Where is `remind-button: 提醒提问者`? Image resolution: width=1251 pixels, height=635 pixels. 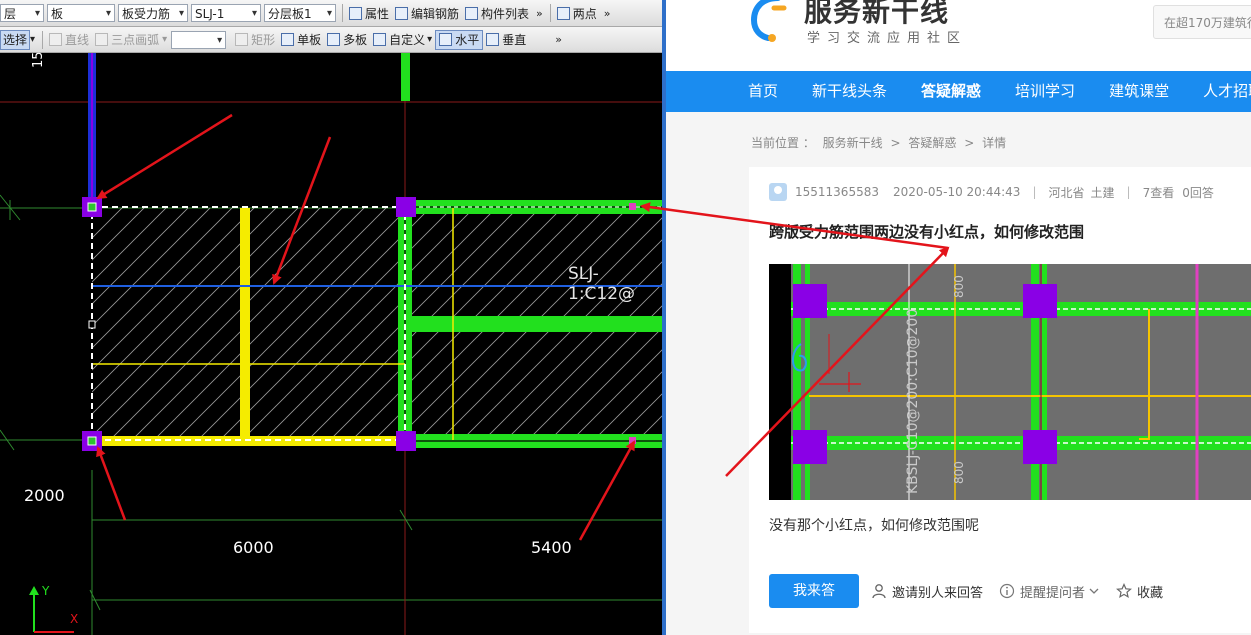
remind-button: 提醒提问者 is located at coordinates (1049, 591).